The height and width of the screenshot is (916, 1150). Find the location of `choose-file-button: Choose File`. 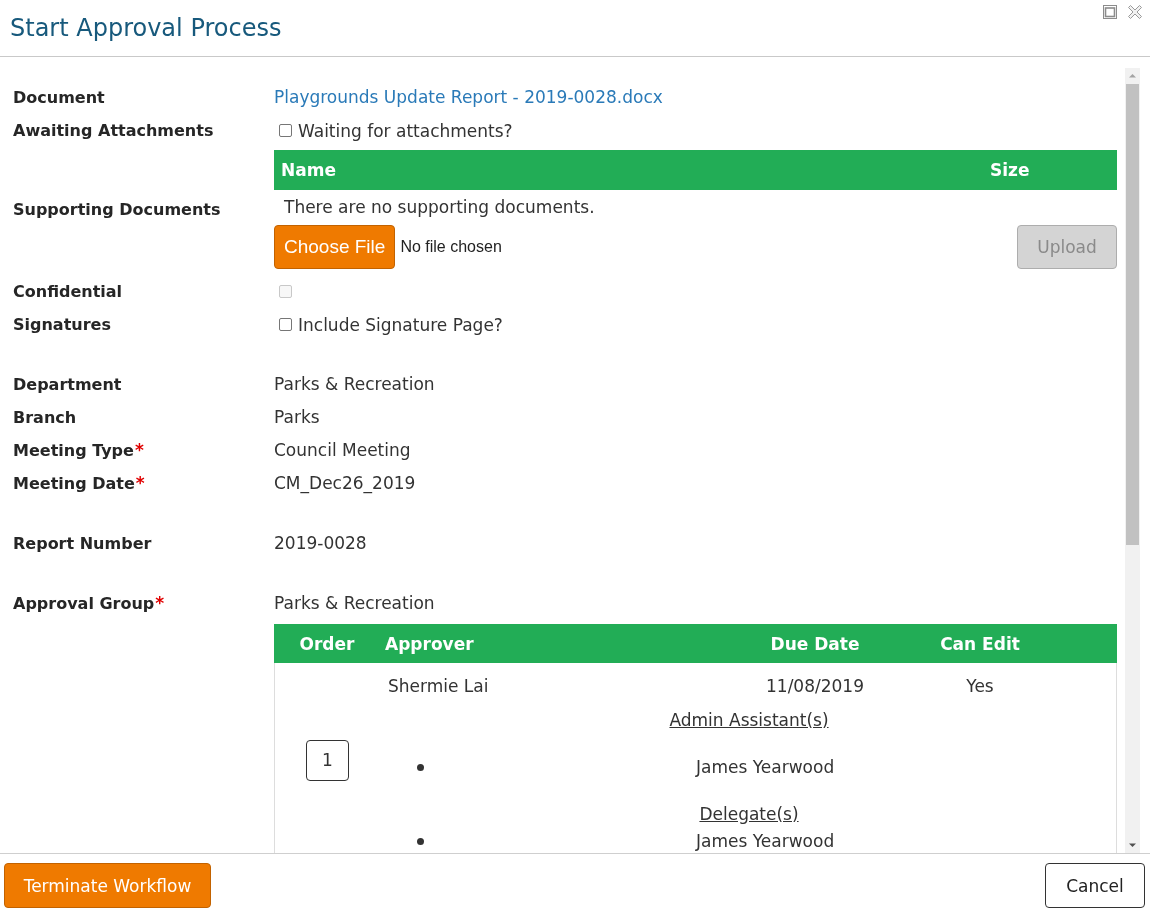

choose-file-button: Choose File is located at coordinates (335, 247).